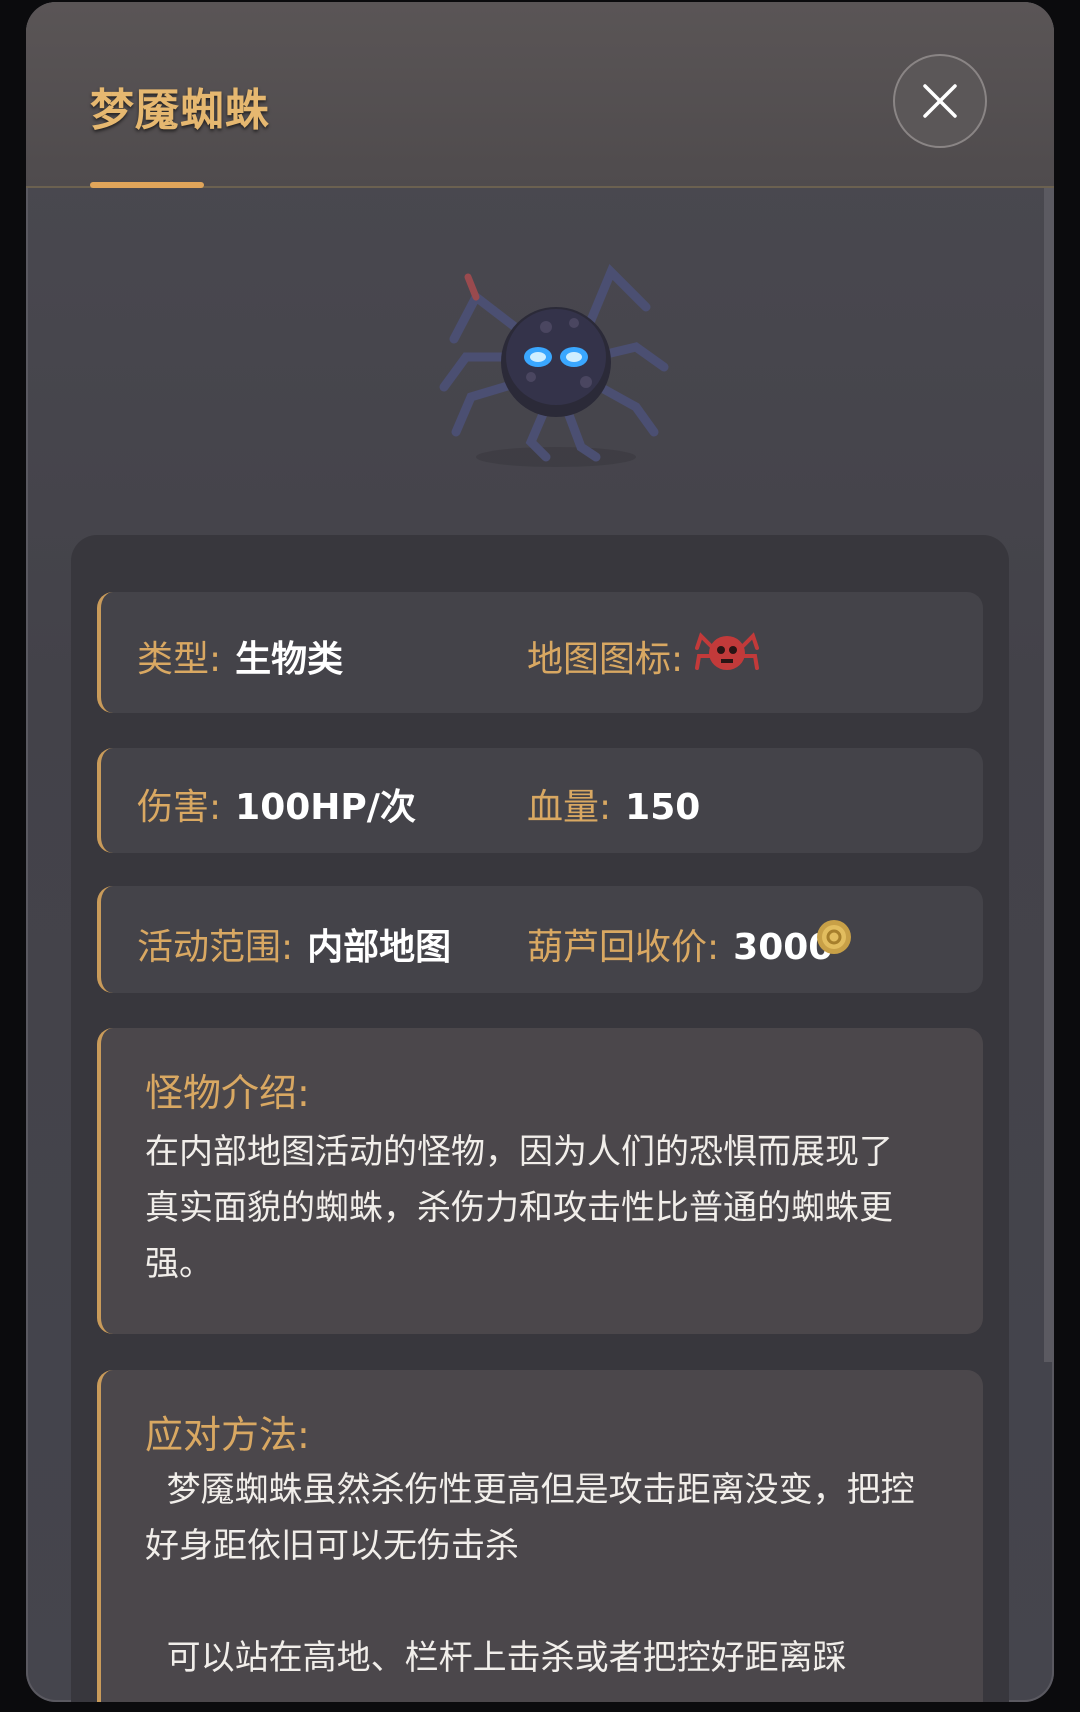  Describe the element at coordinates (180, 110) in the screenshot. I see `page-title: 梦魇蜘蛛` at that location.